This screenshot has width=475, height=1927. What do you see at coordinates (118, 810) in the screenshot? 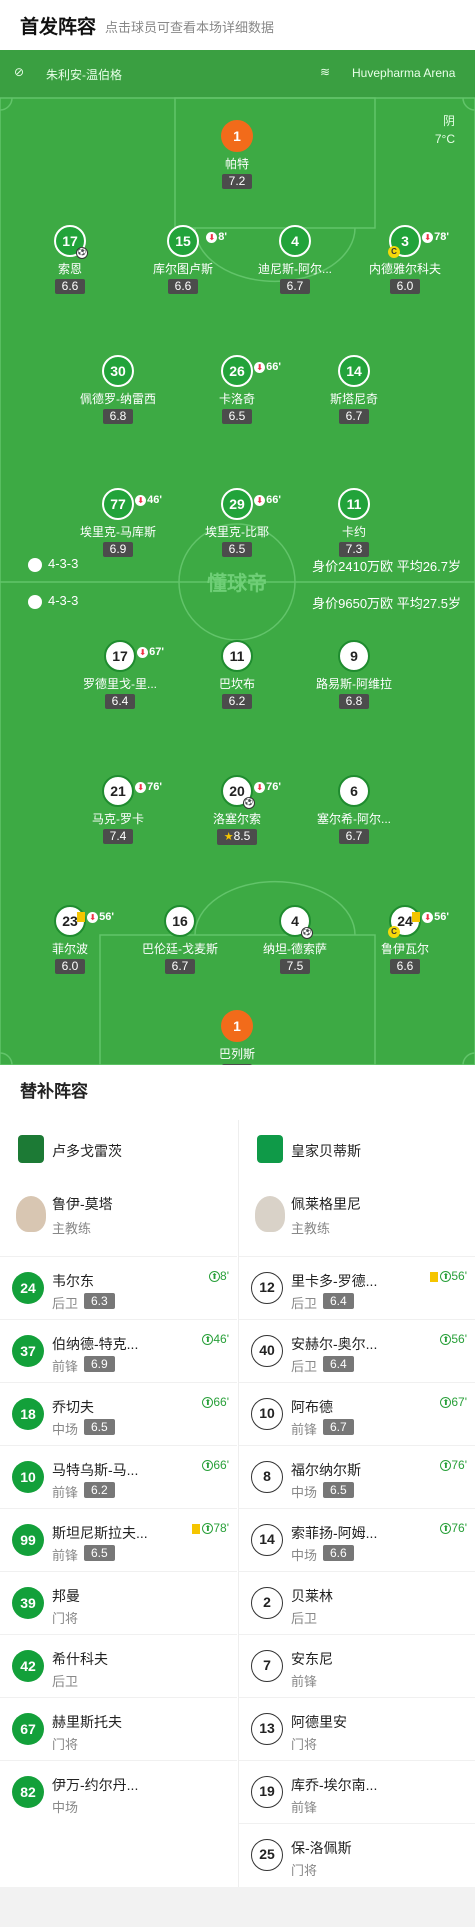
I see `player-card: 21 ⬇ 76' 马克-罗卡 7.4` at bounding box center [118, 810].